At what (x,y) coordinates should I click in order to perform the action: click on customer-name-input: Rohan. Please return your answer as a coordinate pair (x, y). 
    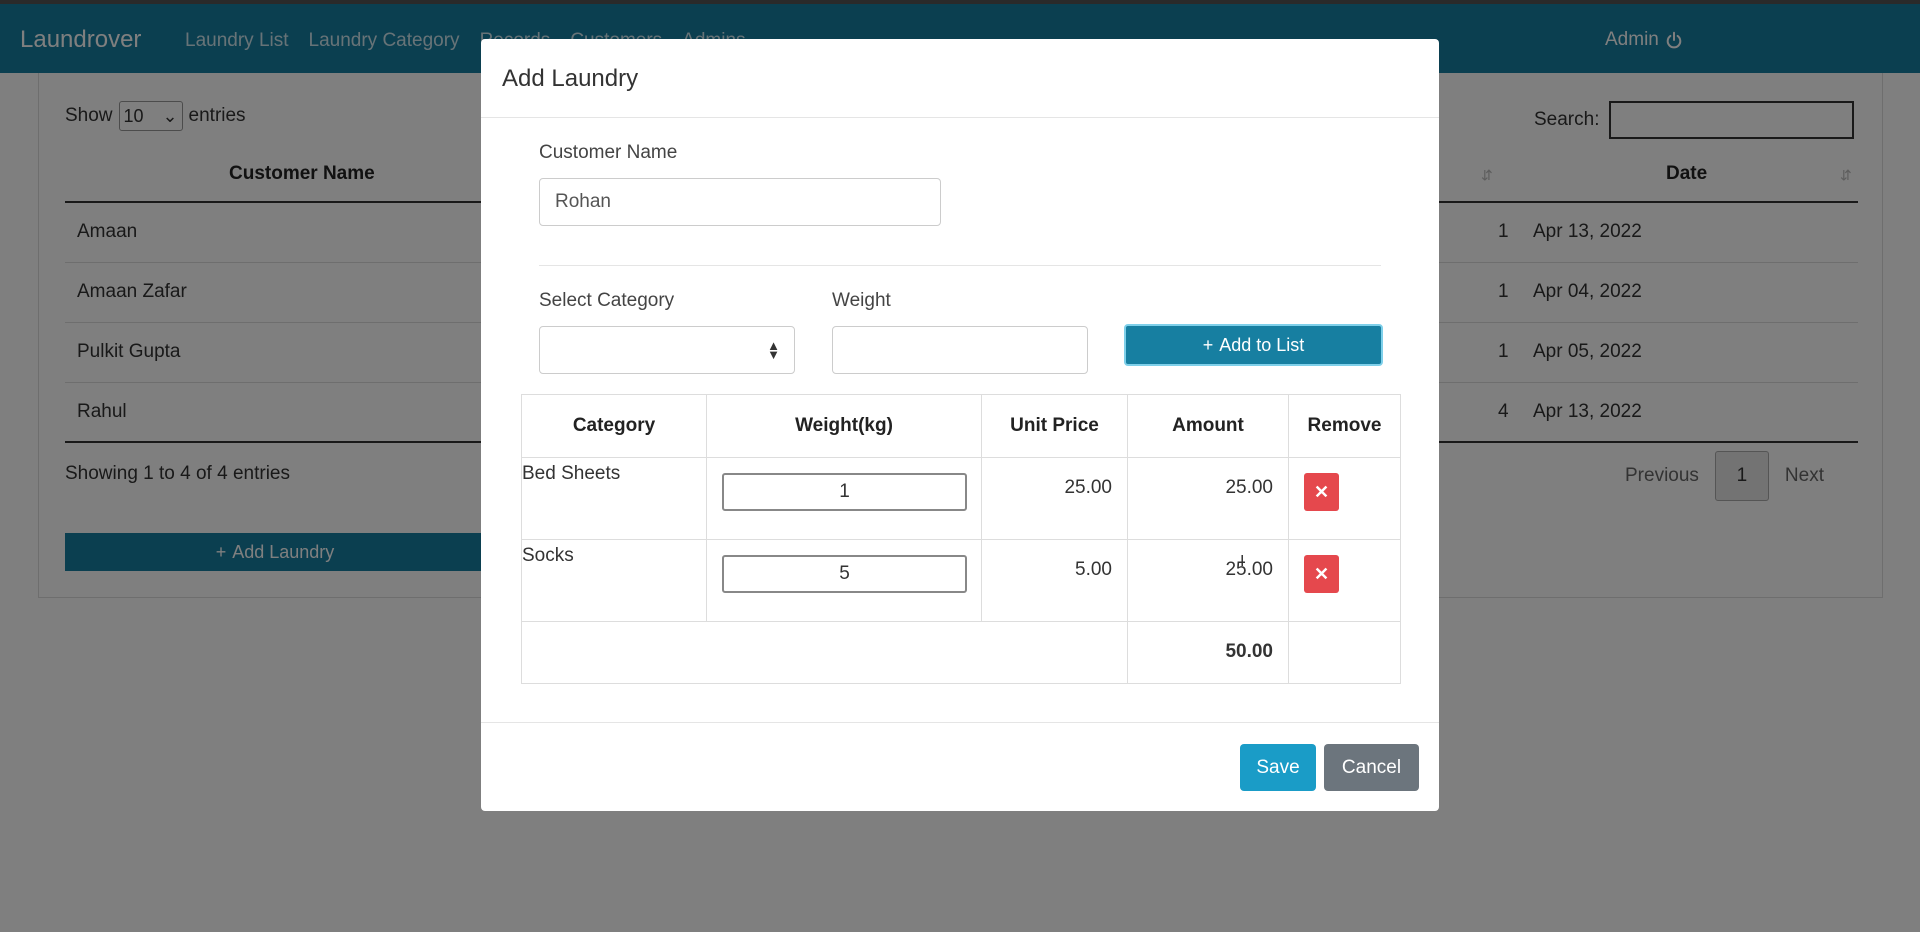
    Looking at the image, I should click on (740, 202).